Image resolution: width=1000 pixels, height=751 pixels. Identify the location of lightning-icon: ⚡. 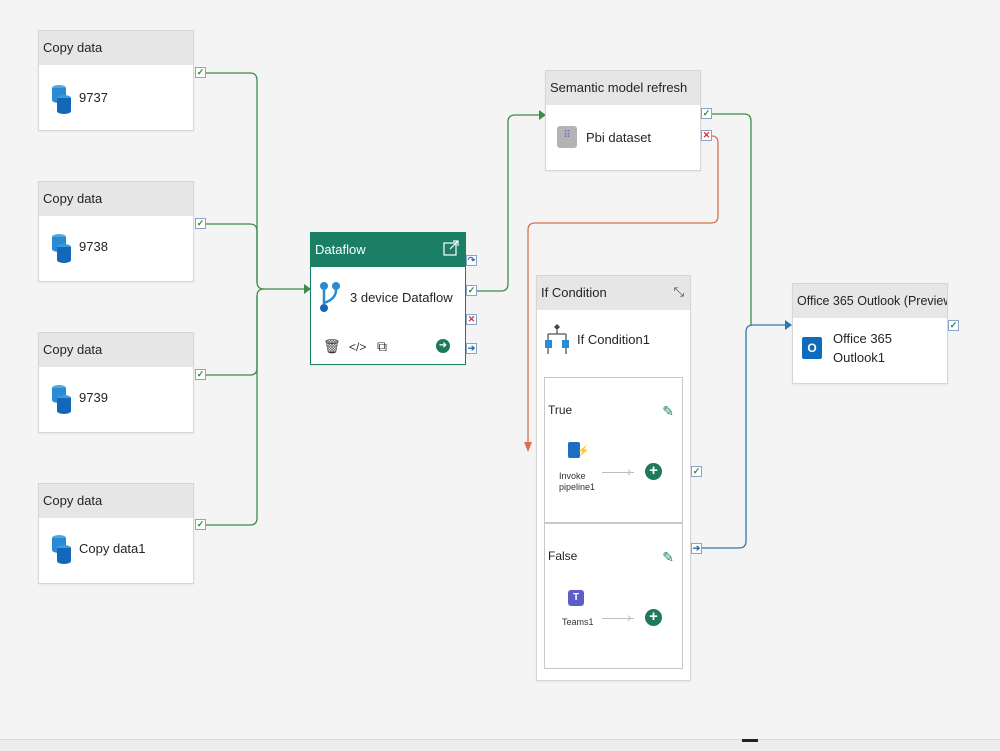
(583, 451).